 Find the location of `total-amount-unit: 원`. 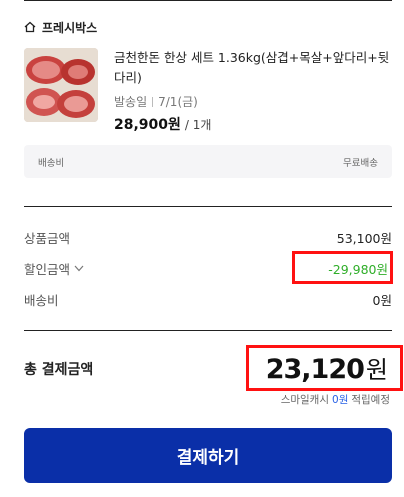

total-amount-unit: 원 is located at coordinates (376, 370).